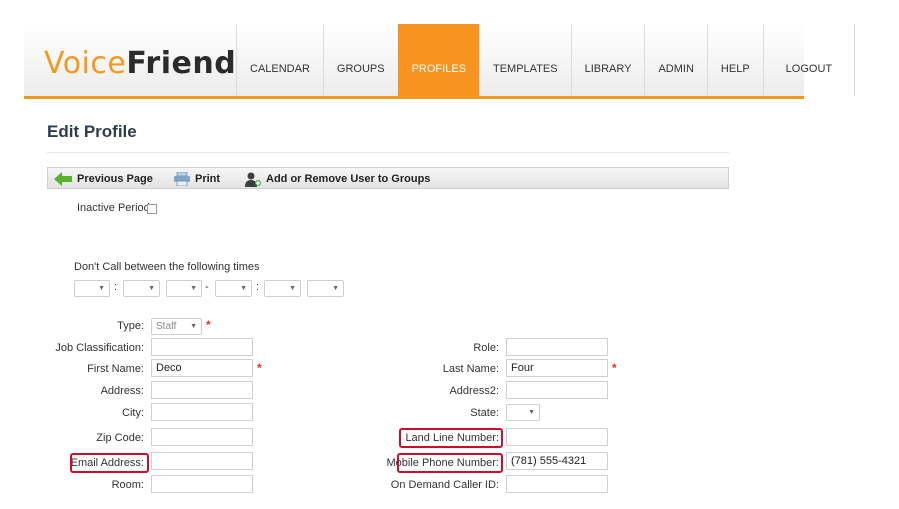 This screenshot has height=509, width=899. What do you see at coordinates (202, 347) in the screenshot?
I see `job-classification-input` at bounding box center [202, 347].